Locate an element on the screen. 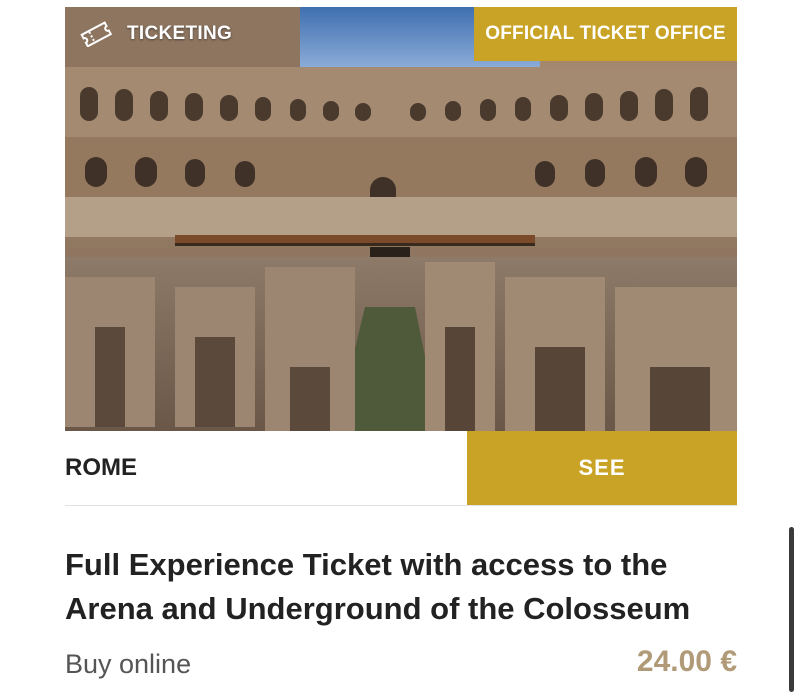  category-tag: TICKETING is located at coordinates (155, 34).